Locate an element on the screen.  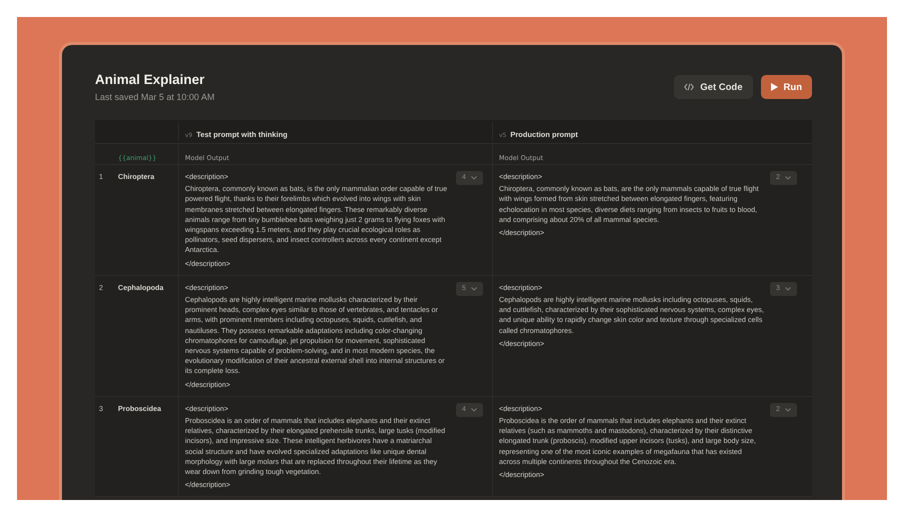
window-title: Animal Explainer is located at coordinates (150, 79).